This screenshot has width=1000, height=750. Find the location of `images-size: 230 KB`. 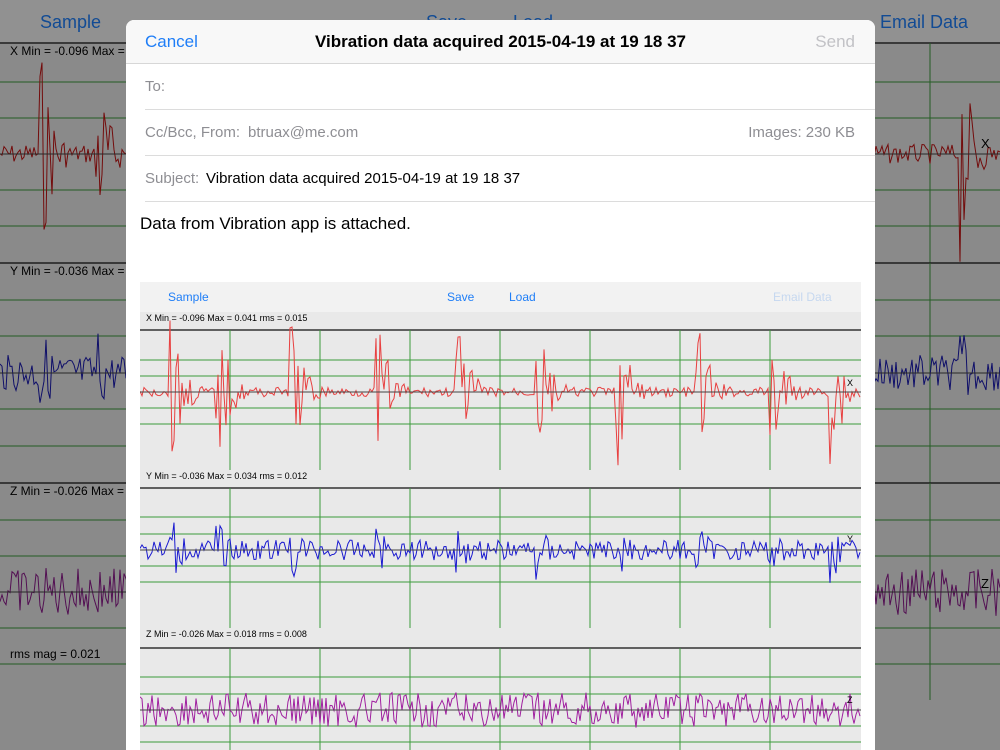

images-size: 230 KB is located at coordinates (830, 132).